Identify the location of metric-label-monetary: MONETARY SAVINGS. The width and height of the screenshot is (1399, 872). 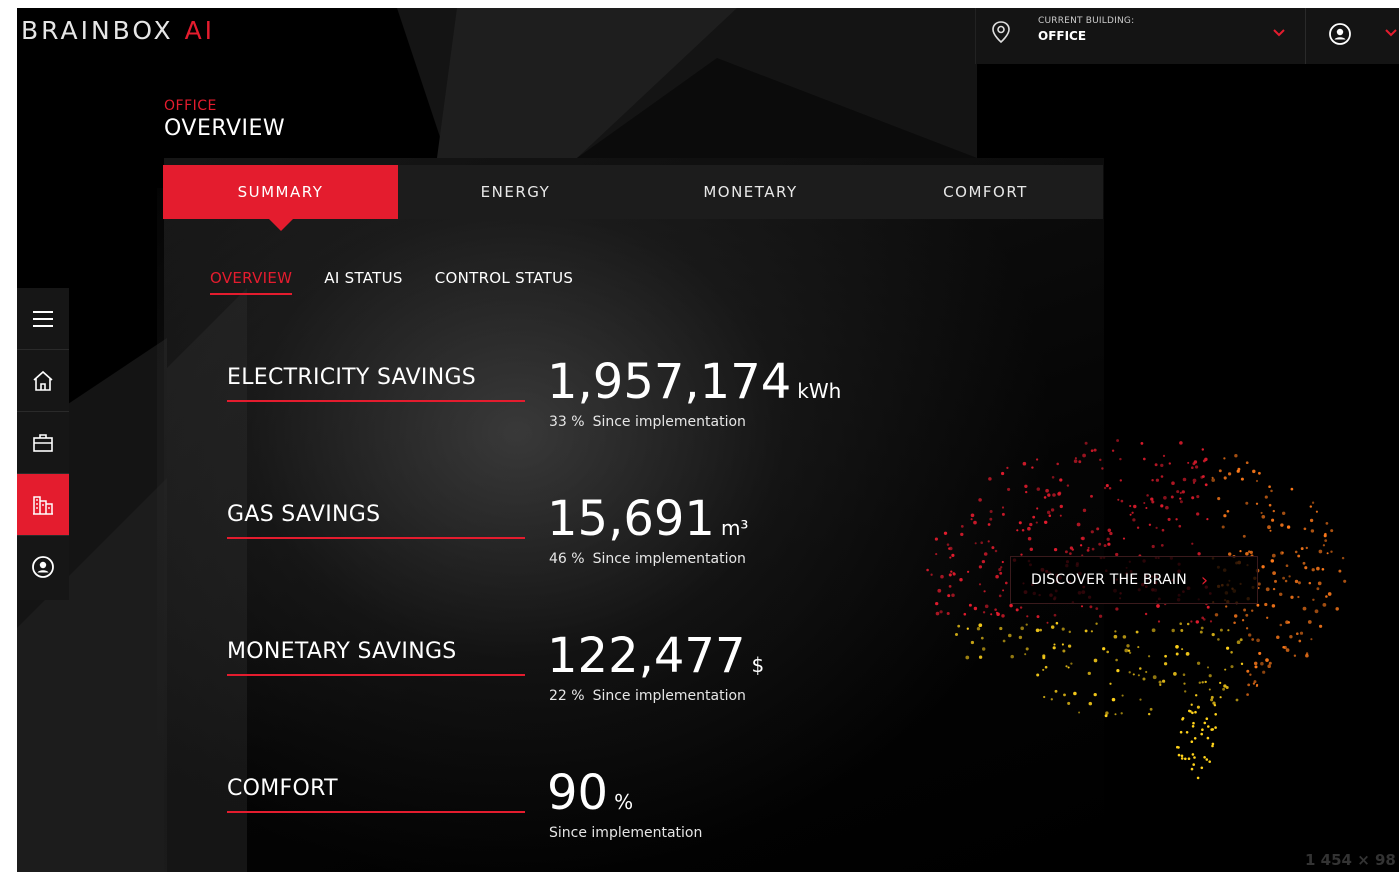
(376, 657).